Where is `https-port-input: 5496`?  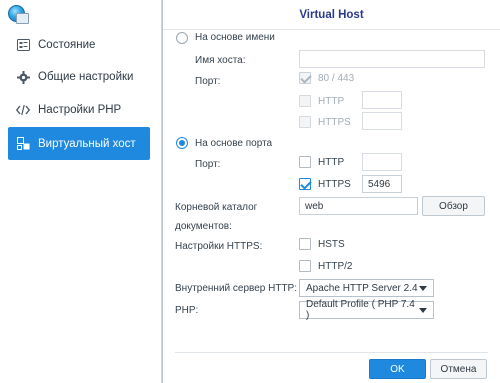 https-port-input: 5496 is located at coordinates (382, 184).